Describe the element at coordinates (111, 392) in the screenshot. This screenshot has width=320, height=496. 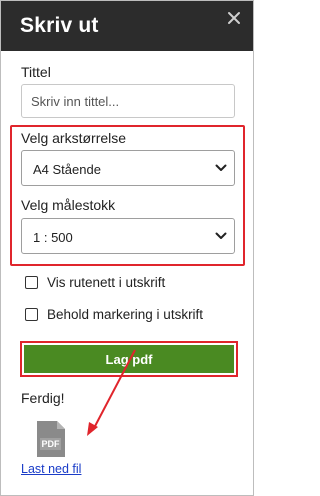
I see `annotation-arrow-icon` at that location.